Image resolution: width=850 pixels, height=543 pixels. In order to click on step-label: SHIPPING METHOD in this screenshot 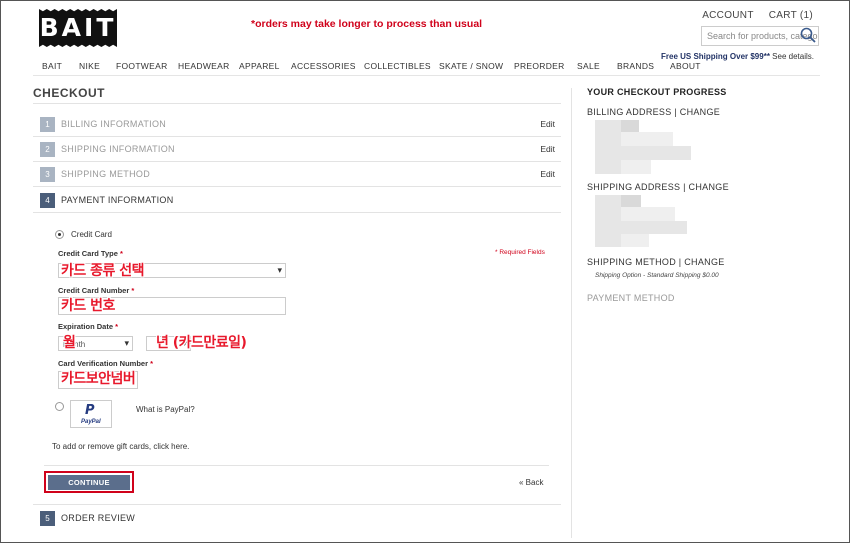, I will do `click(106, 174)`.